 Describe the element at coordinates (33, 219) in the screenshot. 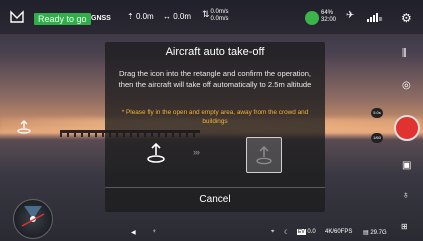

I see `attitude-radar` at that location.